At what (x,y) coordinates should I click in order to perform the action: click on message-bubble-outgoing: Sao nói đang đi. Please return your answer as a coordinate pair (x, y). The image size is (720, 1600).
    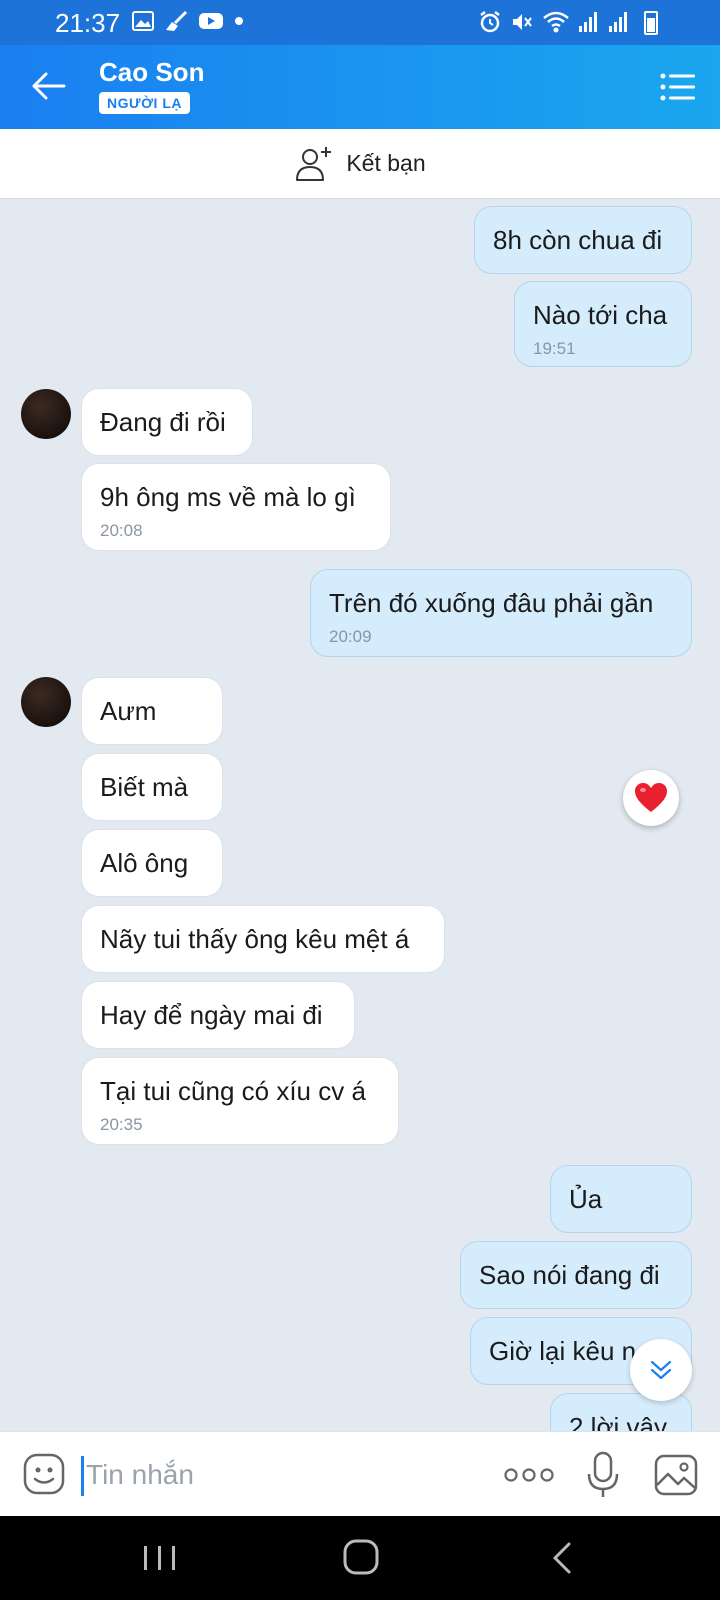
    Looking at the image, I should click on (576, 1275).